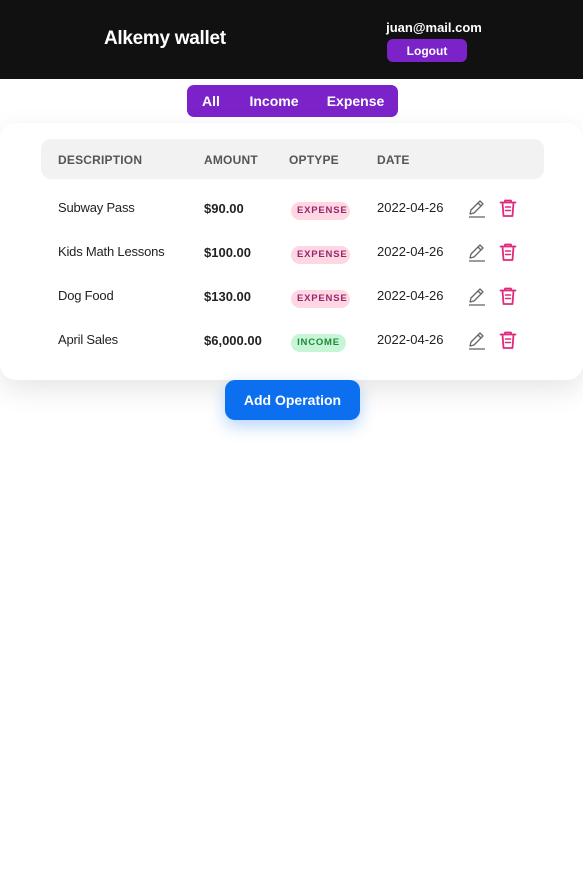 Image resolution: width=583 pixels, height=889 pixels. Describe the element at coordinates (355, 101) in the screenshot. I see `filter-expense-button: Expense` at that location.